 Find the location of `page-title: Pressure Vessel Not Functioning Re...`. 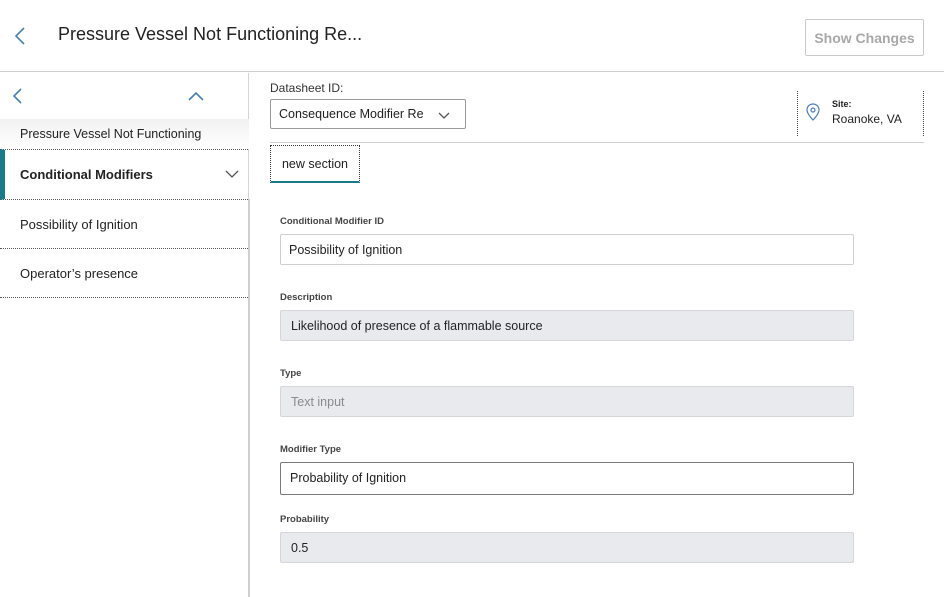

page-title: Pressure Vessel Not Functioning Re... is located at coordinates (210, 34).